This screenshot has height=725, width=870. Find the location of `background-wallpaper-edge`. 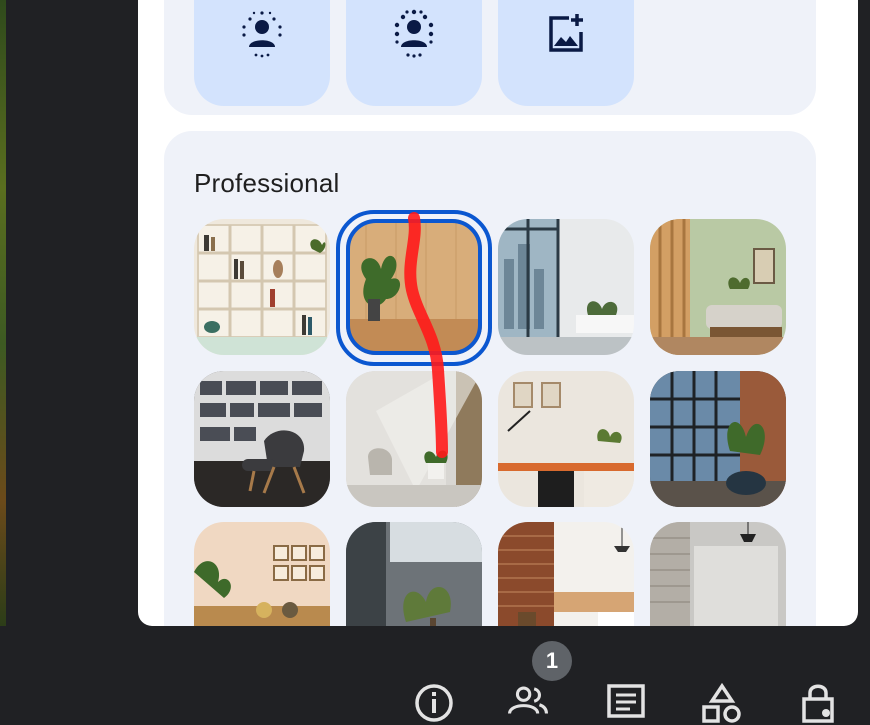

background-wallpaper-edge is located at coordinates (3, 313).